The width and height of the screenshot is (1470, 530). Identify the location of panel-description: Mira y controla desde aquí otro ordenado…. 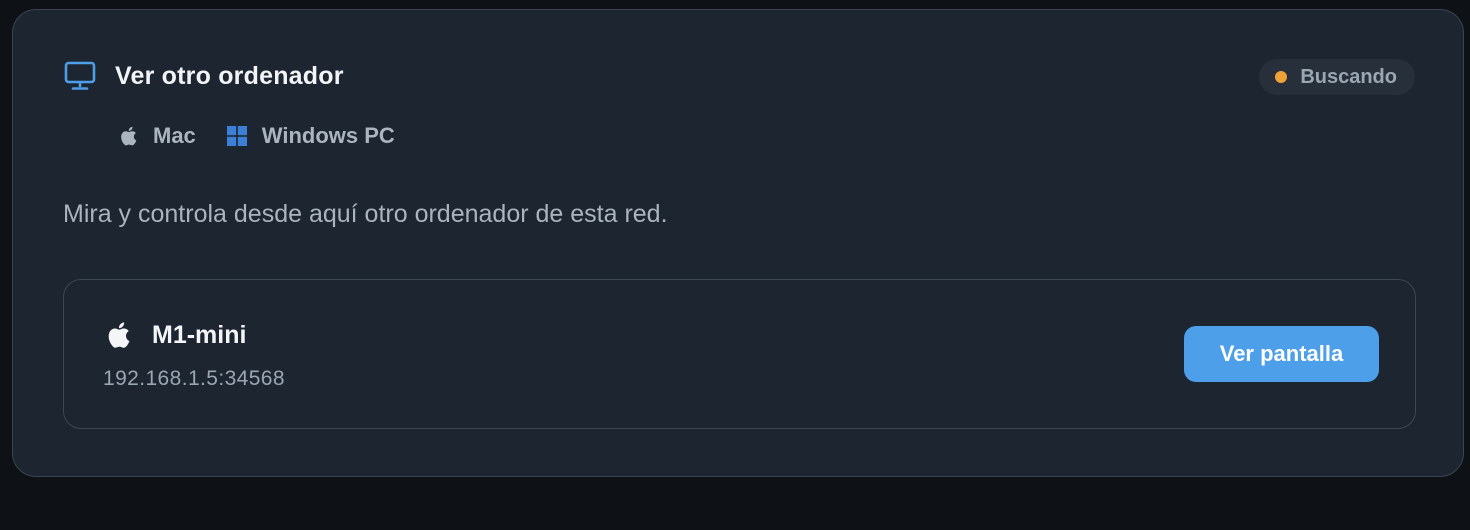
(365, 214).